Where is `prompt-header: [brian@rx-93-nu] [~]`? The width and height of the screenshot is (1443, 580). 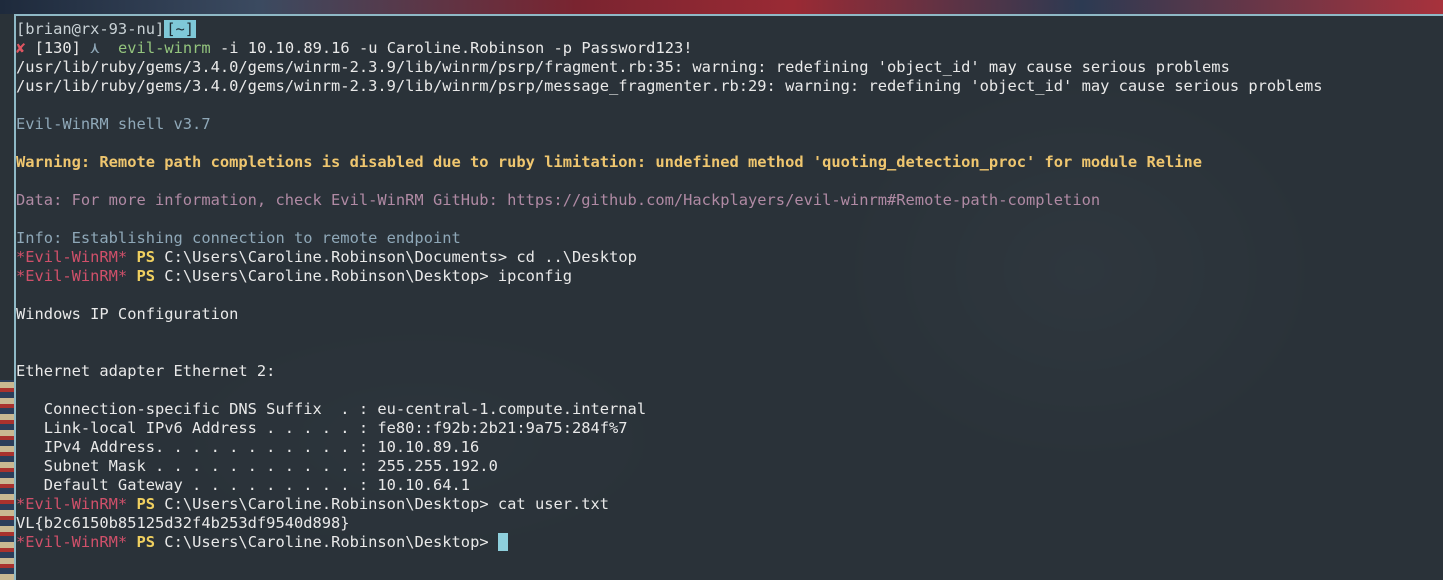 prompt-header: [brian@rx-93-nu] [~] is located at coordinates (729, 29).